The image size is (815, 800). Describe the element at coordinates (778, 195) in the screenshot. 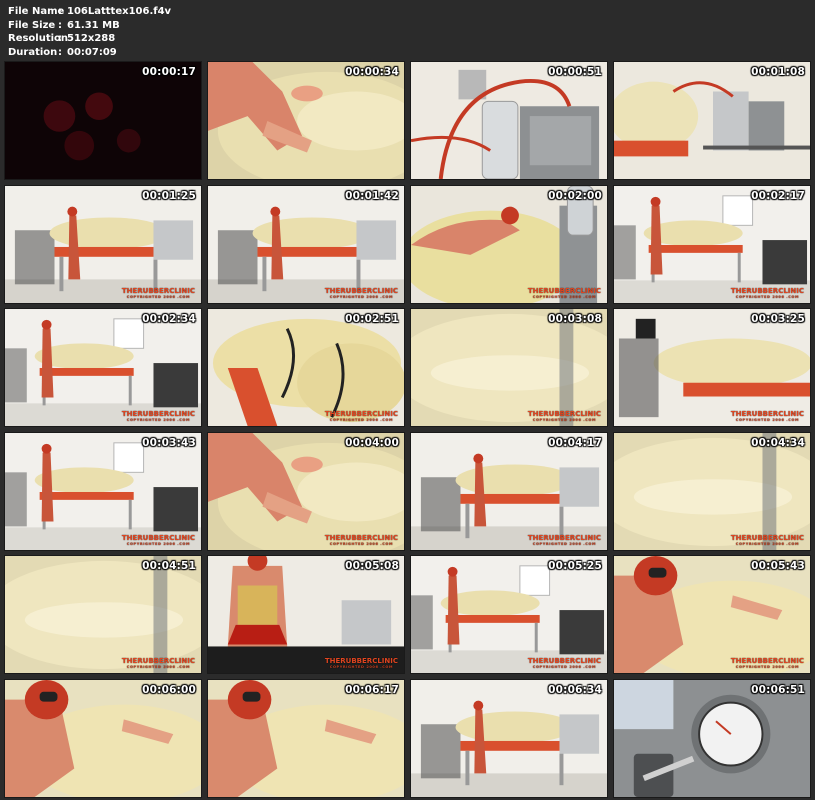

I see `thumbnail-timestamp: 00:02:17` at that location.